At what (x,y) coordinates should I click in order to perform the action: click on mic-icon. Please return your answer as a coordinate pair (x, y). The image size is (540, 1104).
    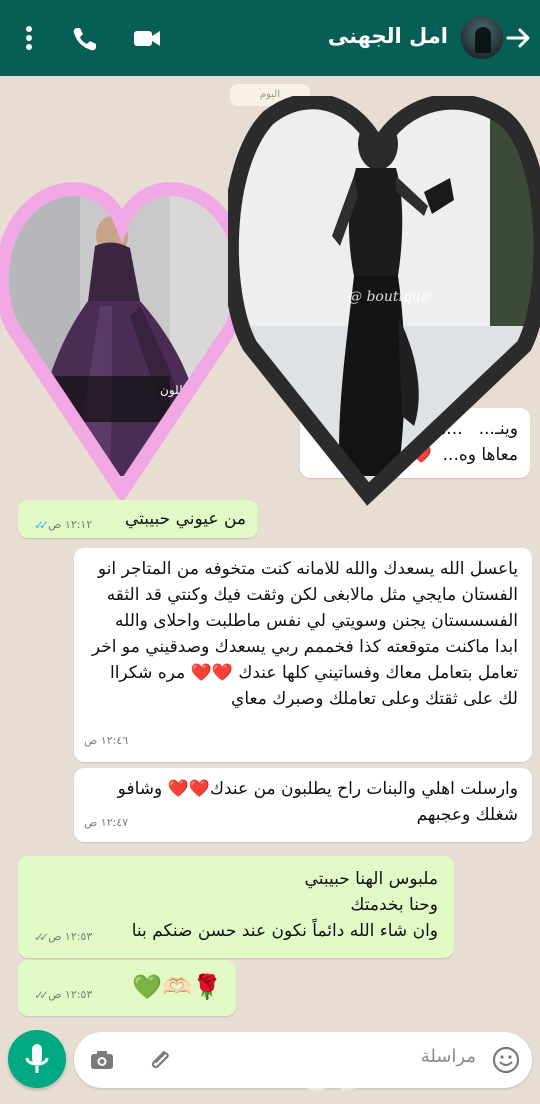
    Looking at the image, I should click on (37, 1058).